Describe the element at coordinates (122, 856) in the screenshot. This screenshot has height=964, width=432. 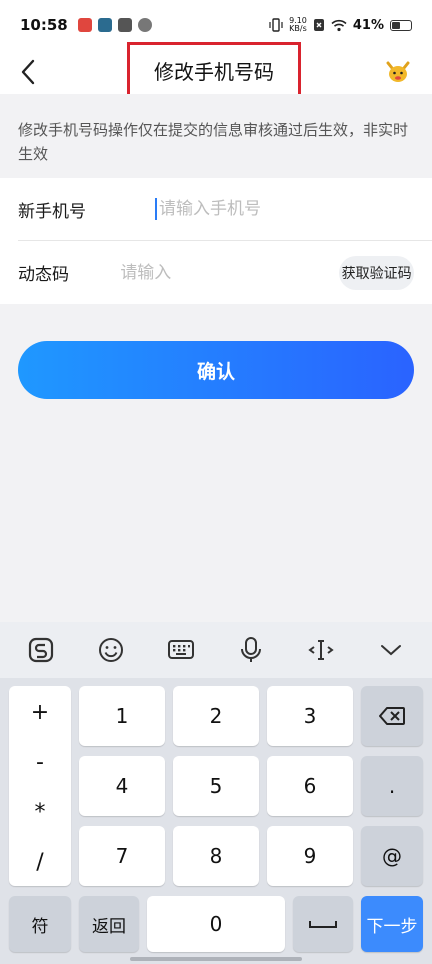
I see `digit-7-key: 7` at that location.